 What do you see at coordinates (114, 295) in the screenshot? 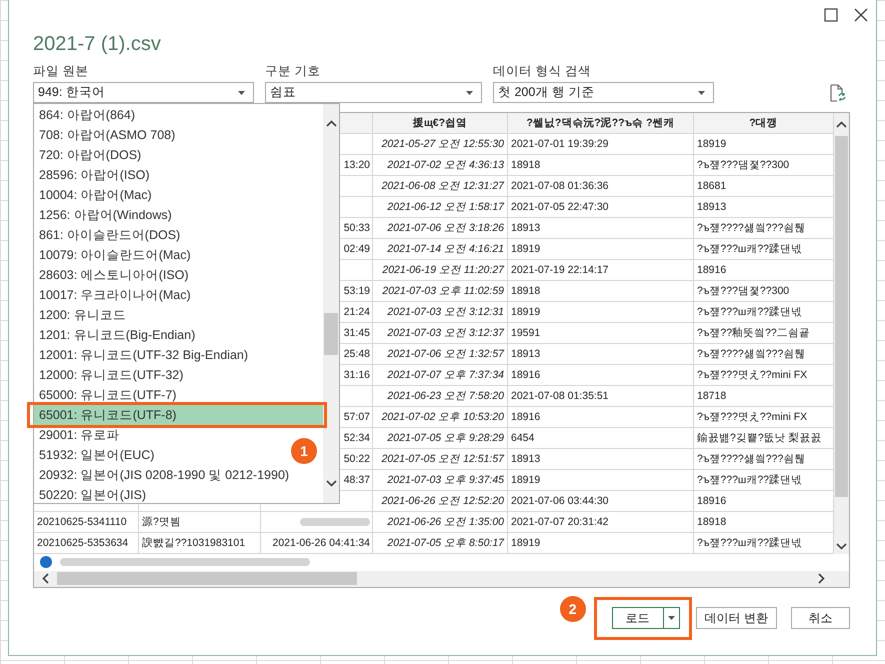
I see `encoding-option: 10017: 우크라이나어(Mac)` at bounding box center [114, 295].